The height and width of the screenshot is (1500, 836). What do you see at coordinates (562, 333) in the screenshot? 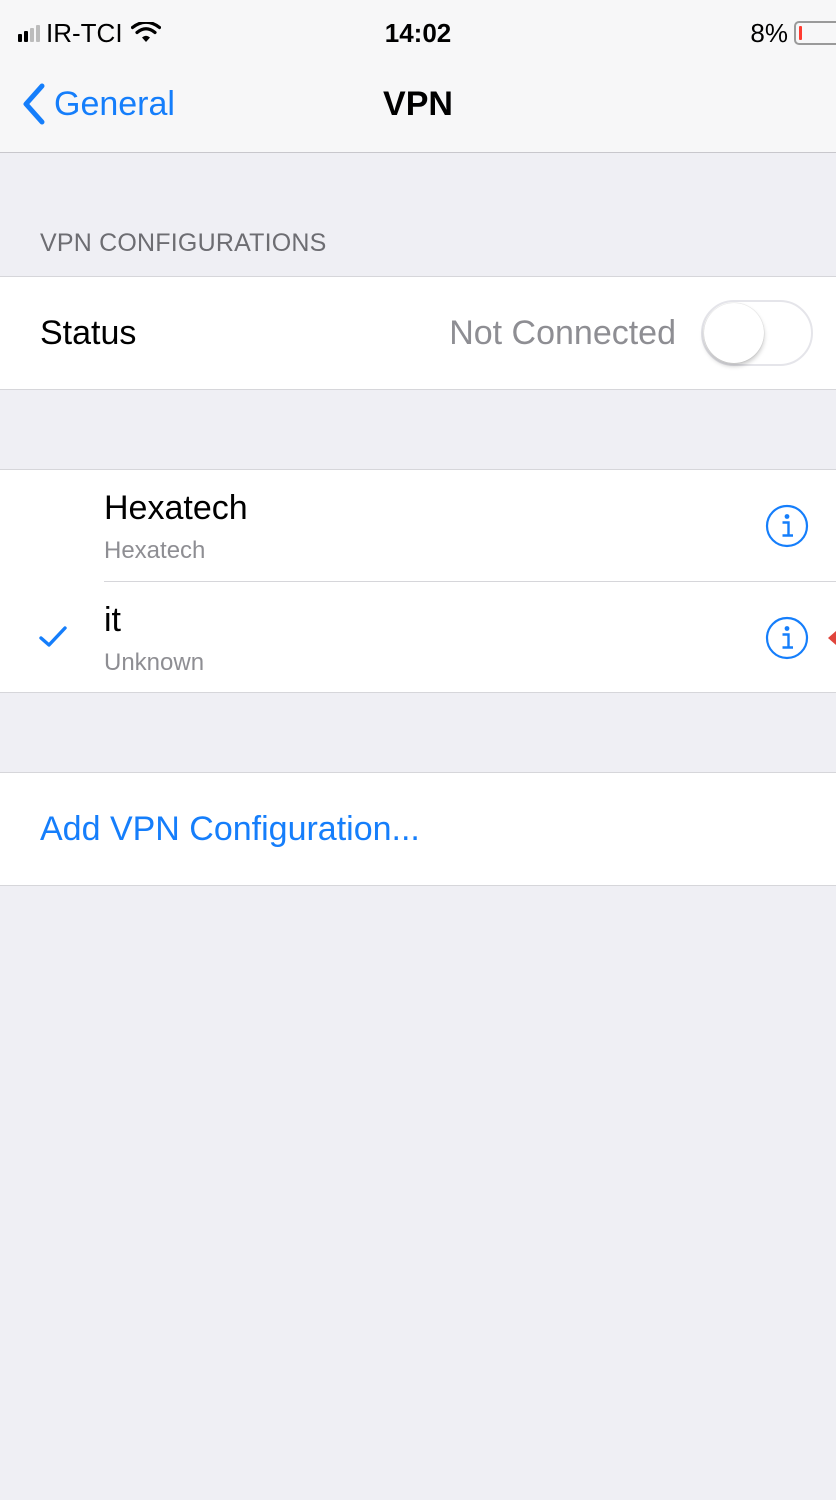
I see `status-value: Not Connected` at bounding box center [562, 333].